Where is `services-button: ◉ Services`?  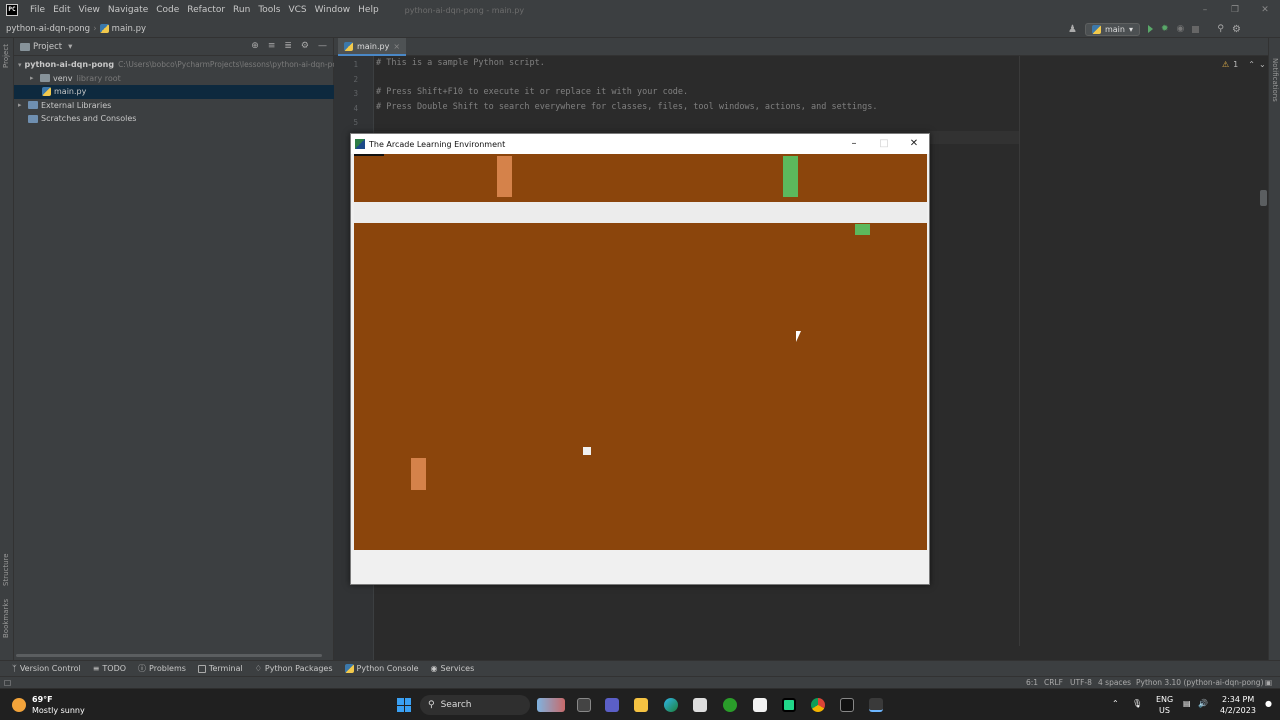 services-button: ◉ Services is located at coordinates (453, 668).